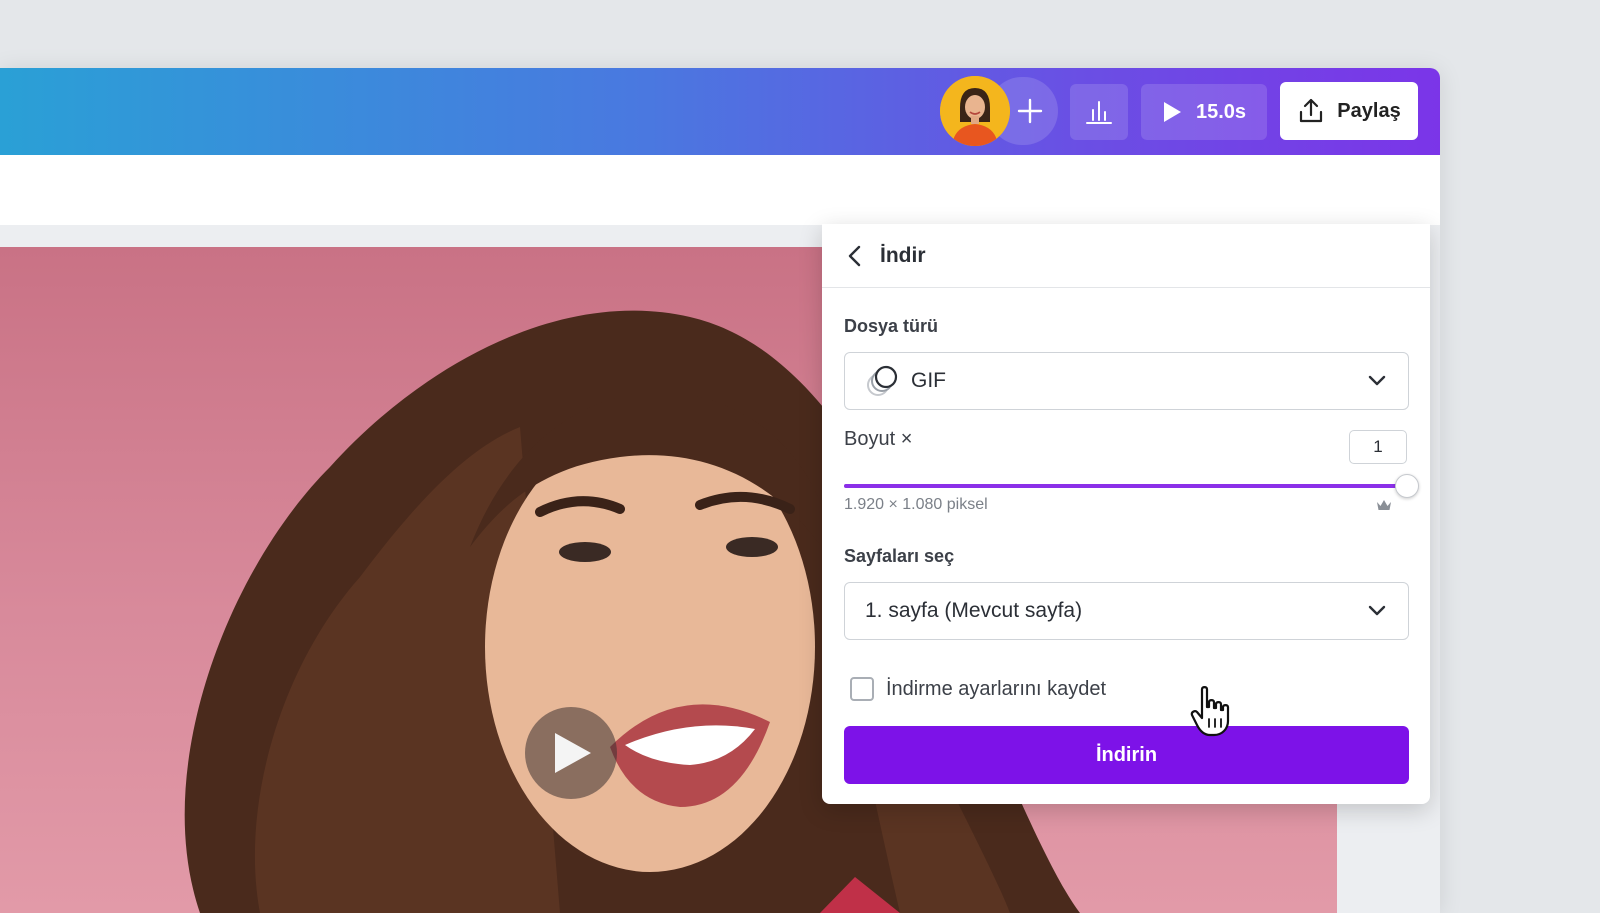 This screenshot has height=913, width=1600. What do you see at coordinates (1221, 111) in the screenshot?
I see `play-duration: 15.0s` at bounding box center [1221, 111].